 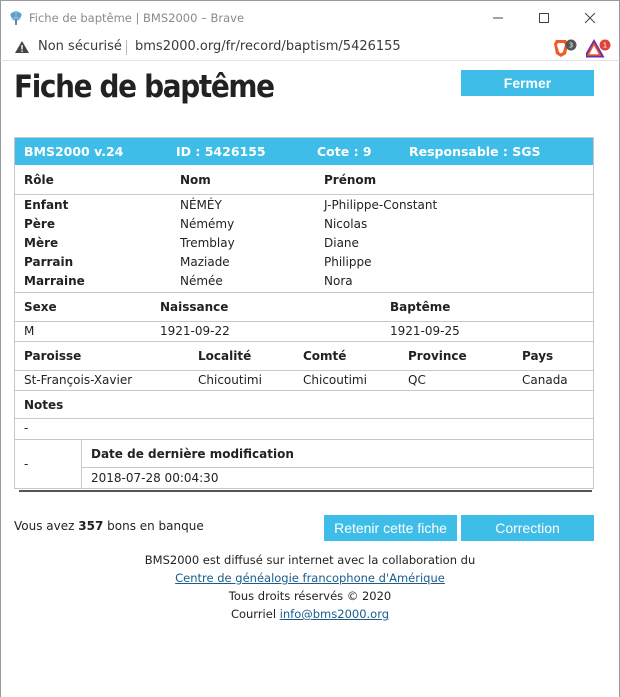 I want to click on localite-value: Chicoutimi, so click(x=230, y=380).